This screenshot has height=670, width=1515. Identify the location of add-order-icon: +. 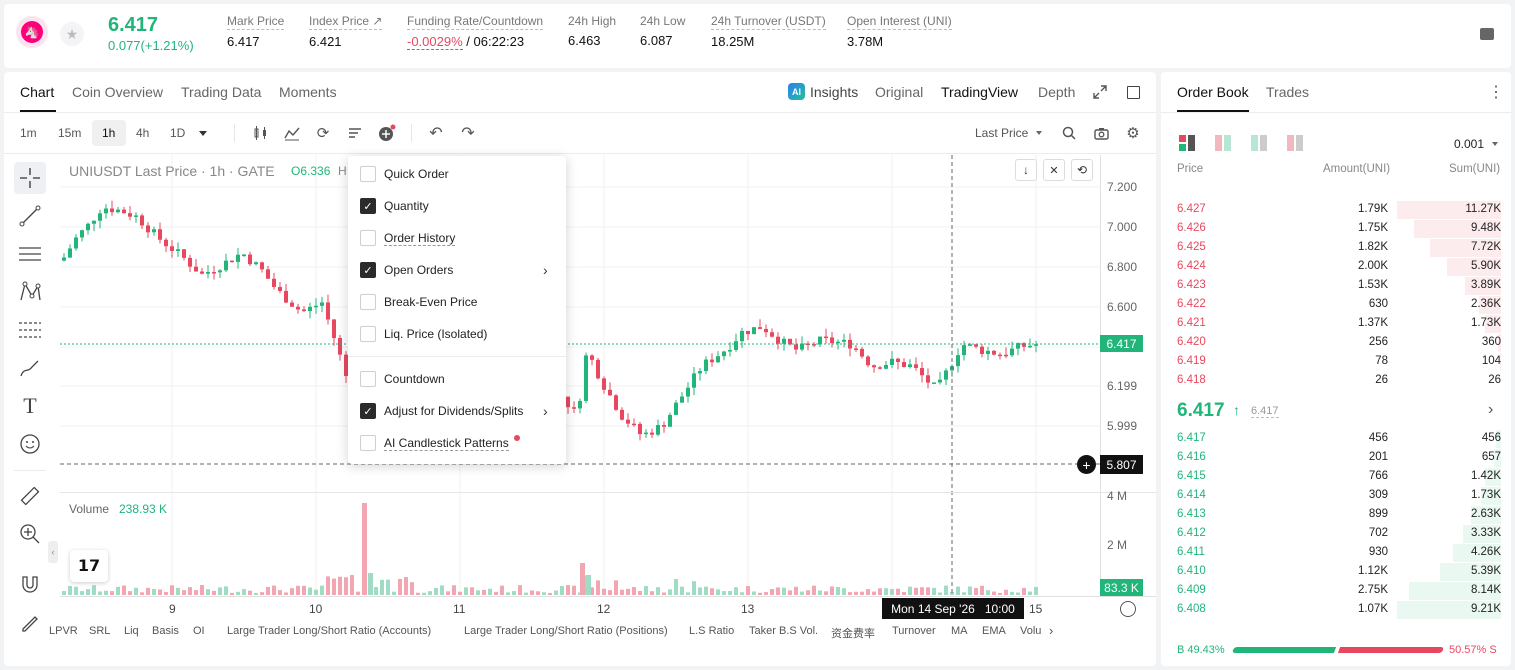
(1086, 464).